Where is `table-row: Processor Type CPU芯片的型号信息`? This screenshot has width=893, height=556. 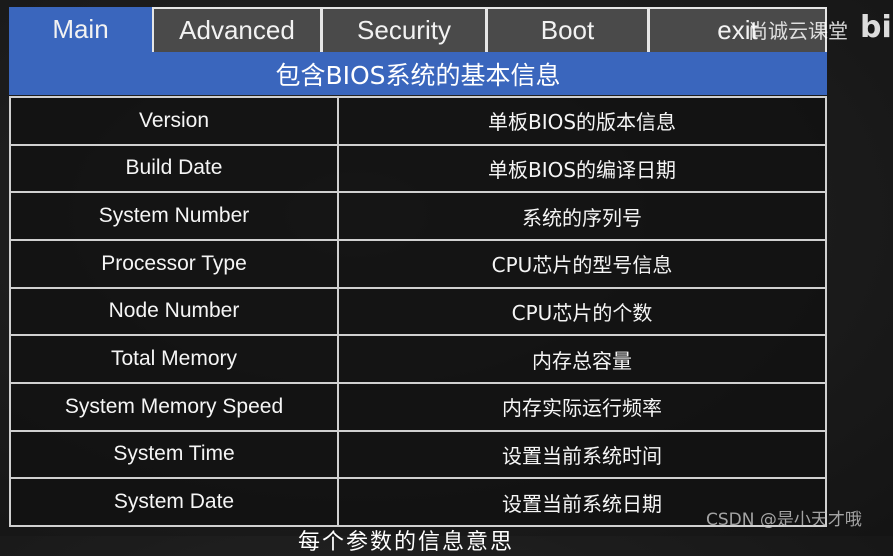 table-row: Processor Type CPU芯片的型号信息 is located at coordinates (418, 263).